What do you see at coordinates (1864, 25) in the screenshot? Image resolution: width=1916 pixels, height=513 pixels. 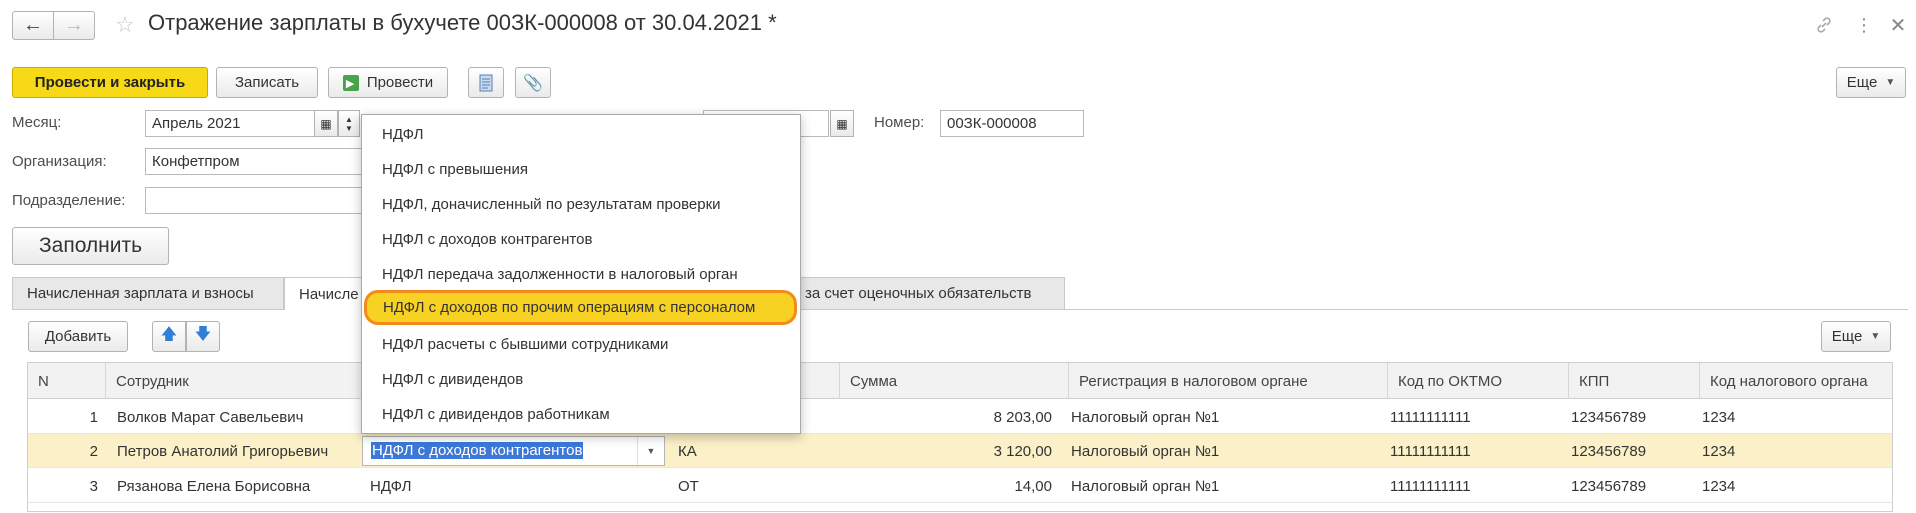 I see `more-vertical-icon: ⋮` at bounding box center [1864, 25].